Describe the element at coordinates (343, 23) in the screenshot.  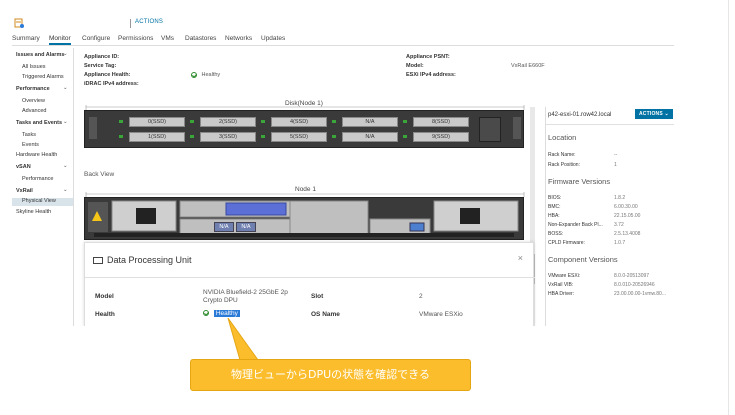
I see `object-header: ACTIONS` at that location.